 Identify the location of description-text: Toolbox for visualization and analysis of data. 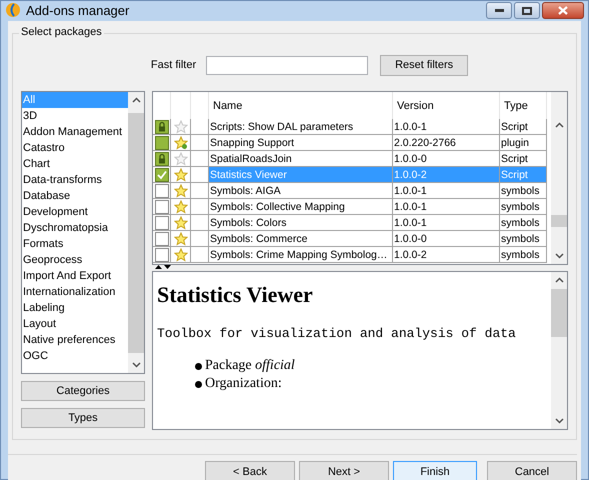
(337, 333).